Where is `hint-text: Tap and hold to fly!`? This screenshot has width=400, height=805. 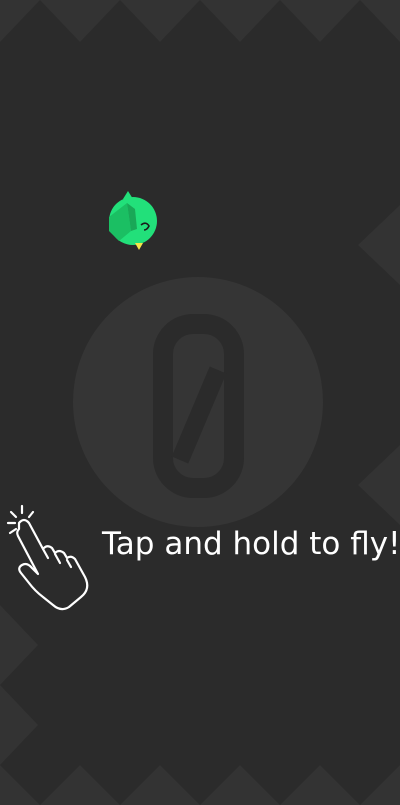
hint-text: Tap and hold to fly! is located at coordinates (251, 544).